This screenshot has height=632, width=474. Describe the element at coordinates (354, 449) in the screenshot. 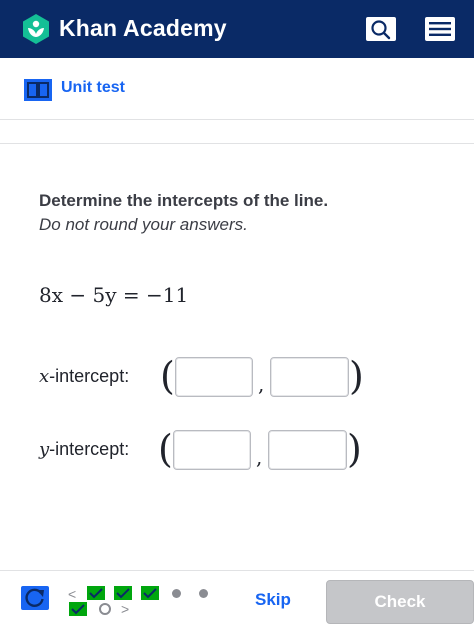

I see `y-close-paren: )` at that location.